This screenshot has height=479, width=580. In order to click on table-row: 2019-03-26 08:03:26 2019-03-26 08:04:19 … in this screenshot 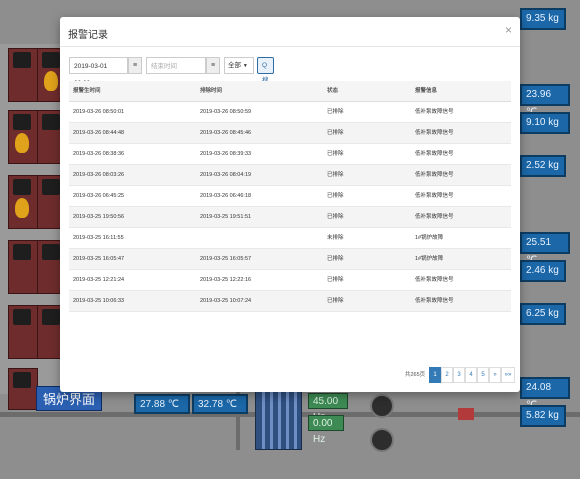, I will do `click(290, 175)`.